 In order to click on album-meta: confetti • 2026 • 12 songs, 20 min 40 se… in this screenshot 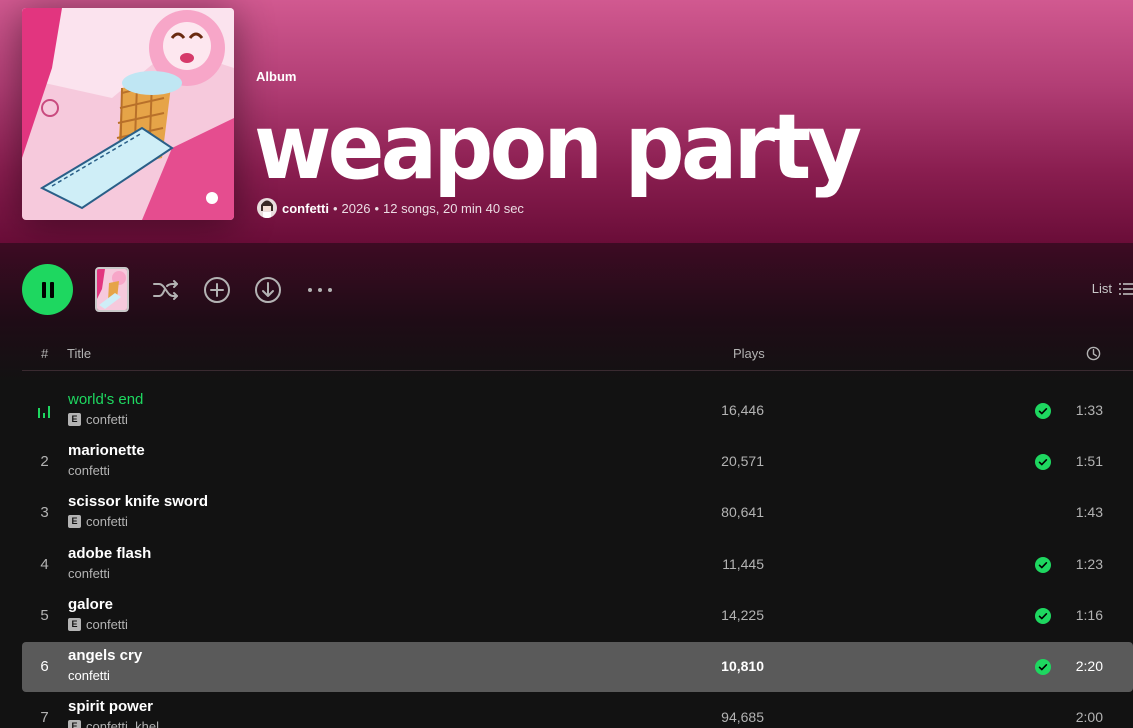, I will do `click(390, 208)`.